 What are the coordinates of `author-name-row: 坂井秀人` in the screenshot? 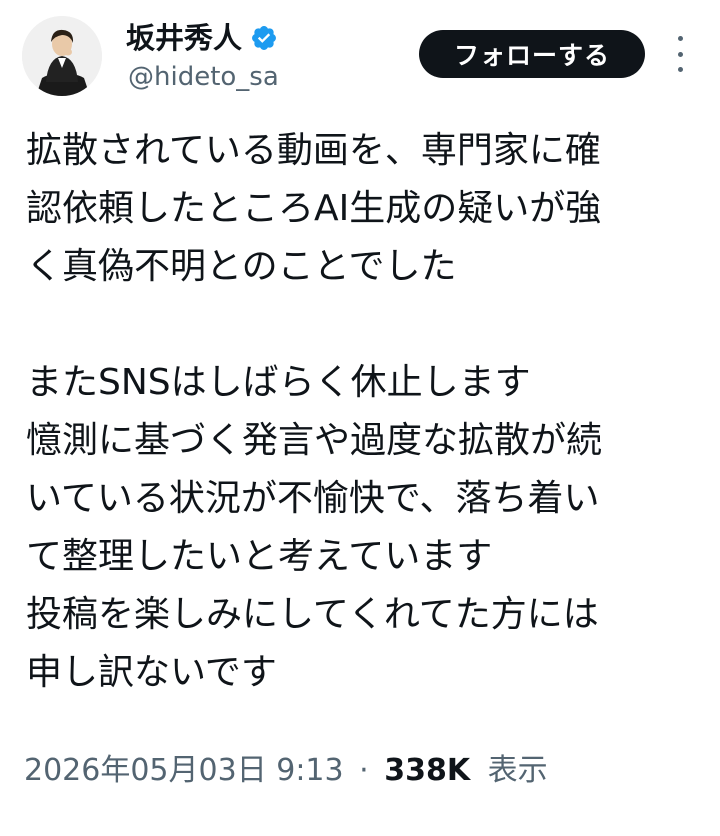 It's located at (202, 38).